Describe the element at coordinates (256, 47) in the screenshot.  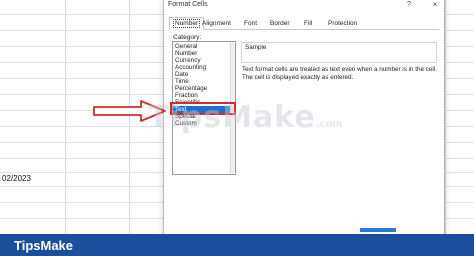
I see `sample-label: Sample` at that location.